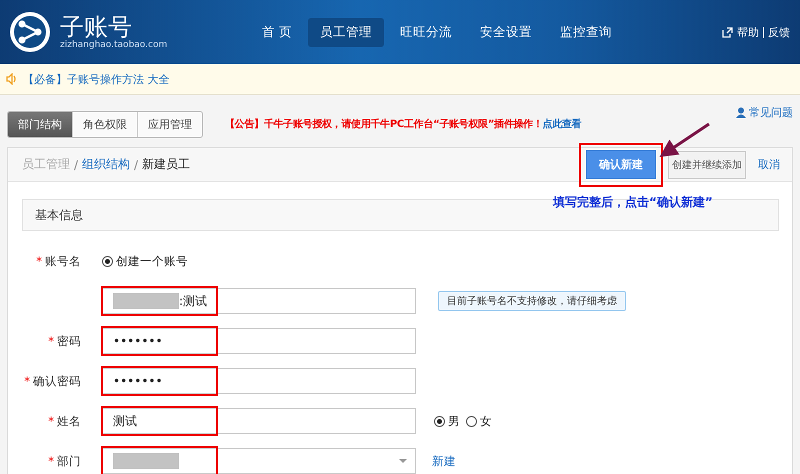 This screenshot has width=800, height=474. What do you see at coordinates (685, 139) in the screenshot?
I see `annotation-arrow` at bounding box center [685, 139].